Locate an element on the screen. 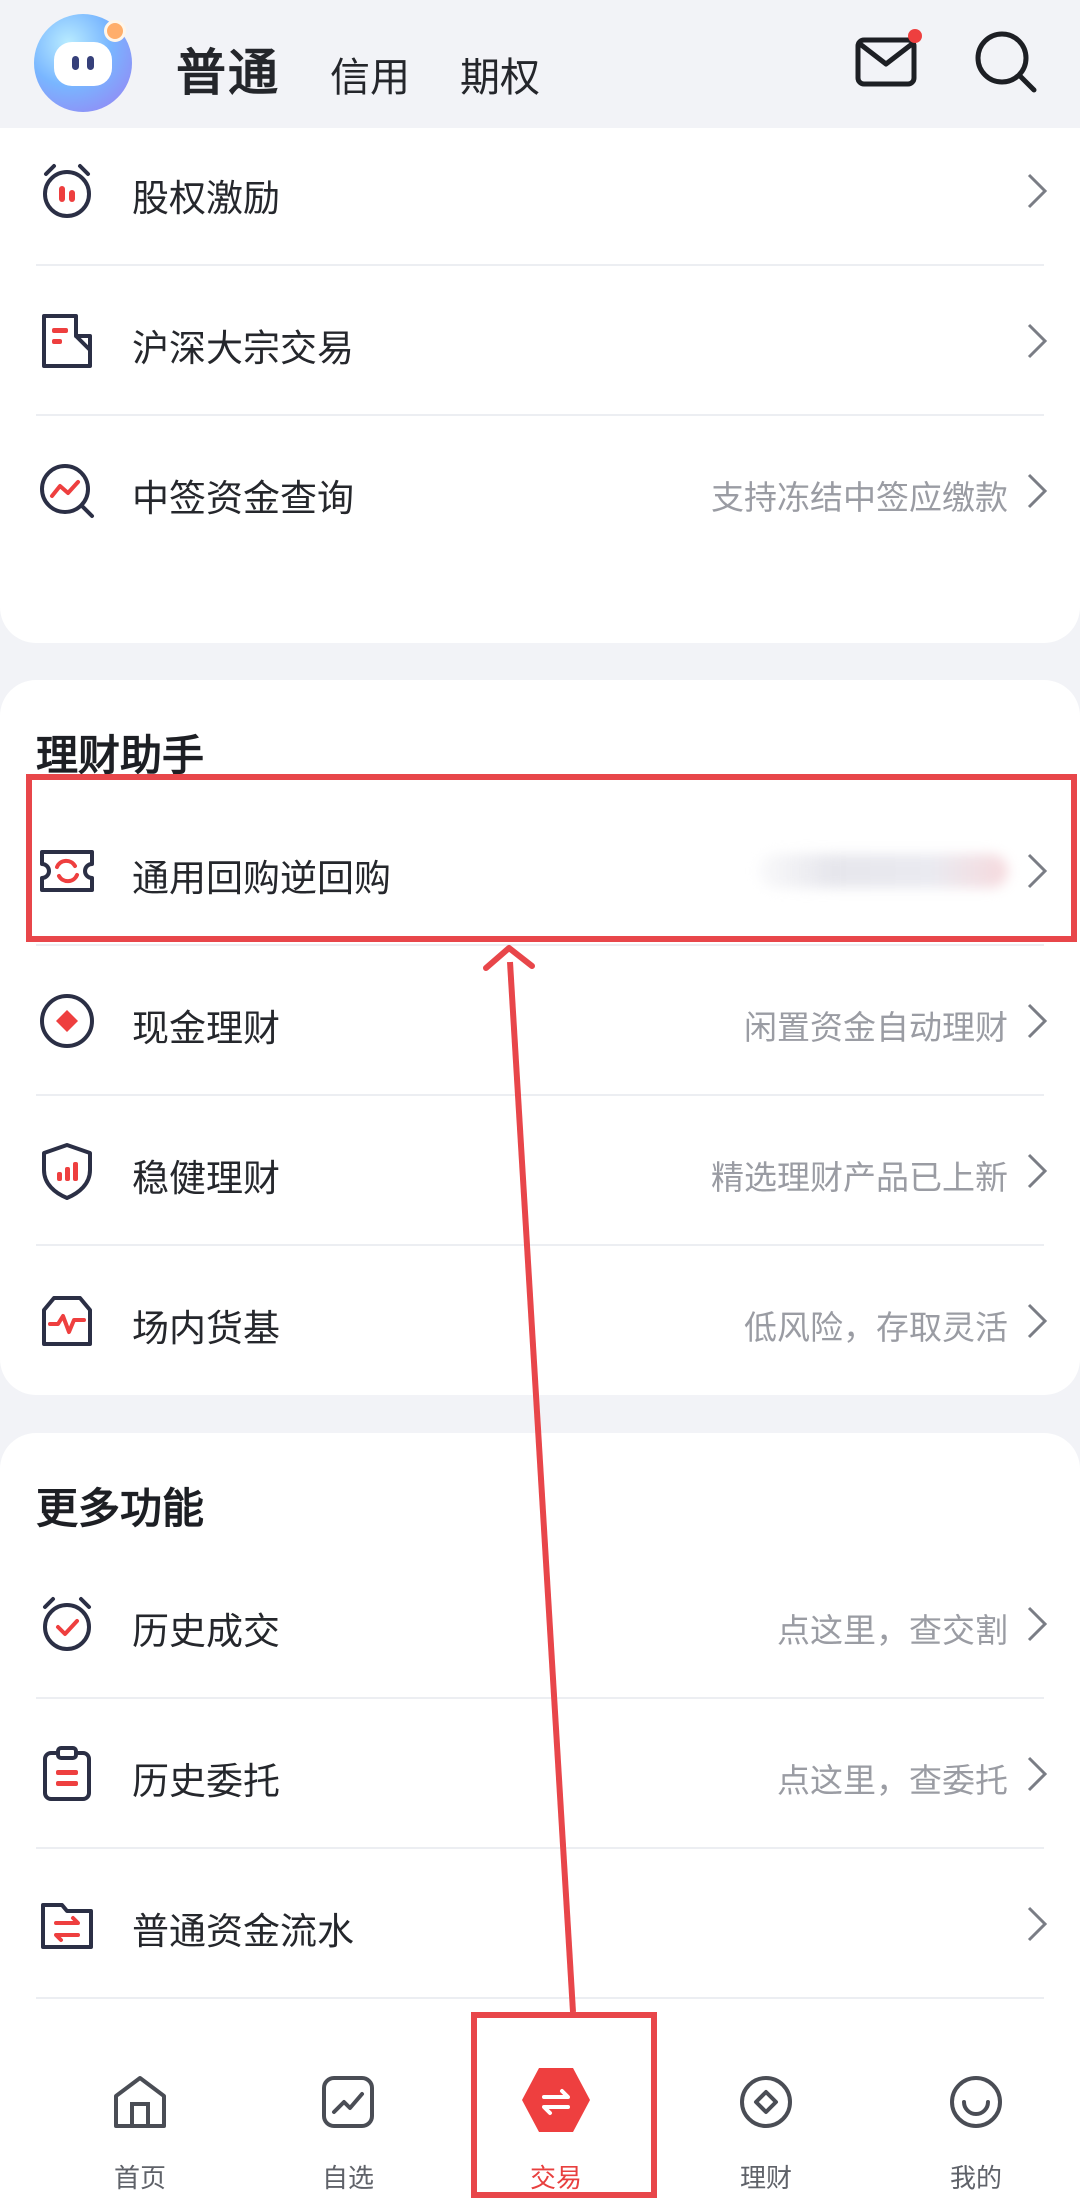  pulse-wallet-icon is located at coordinates (67, 1321).